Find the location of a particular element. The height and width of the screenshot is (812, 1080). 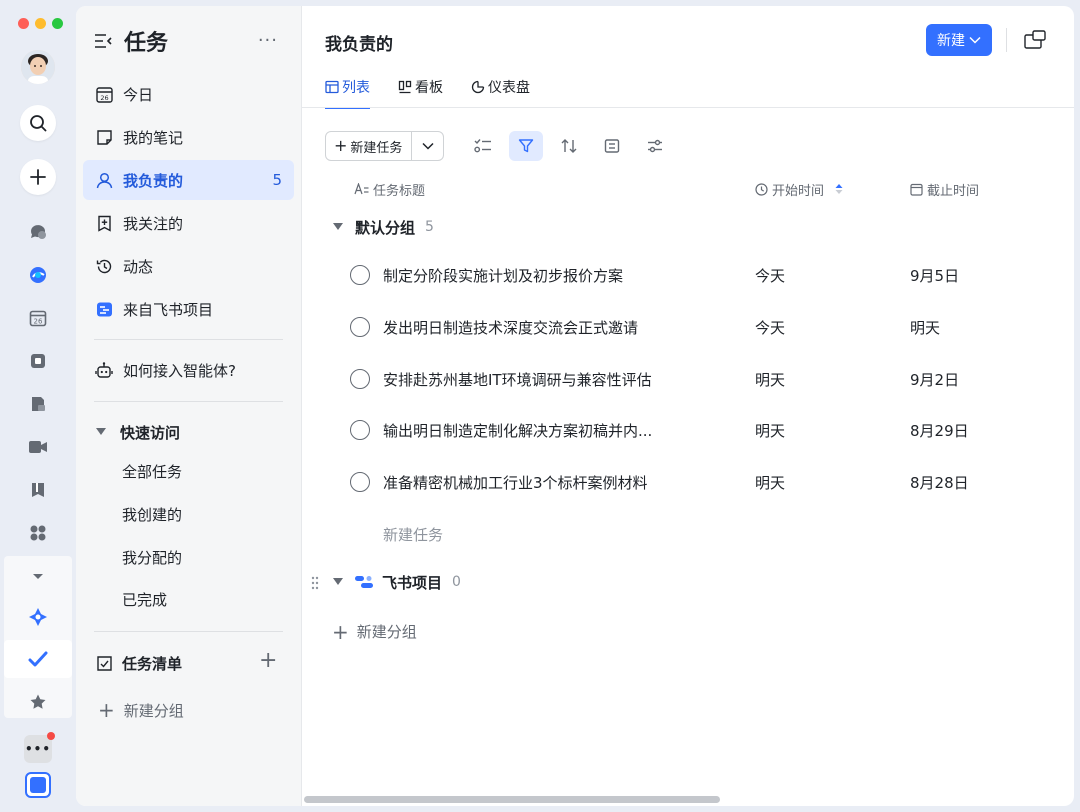

ai-assistant-nav is located at coordinates (38, 617).